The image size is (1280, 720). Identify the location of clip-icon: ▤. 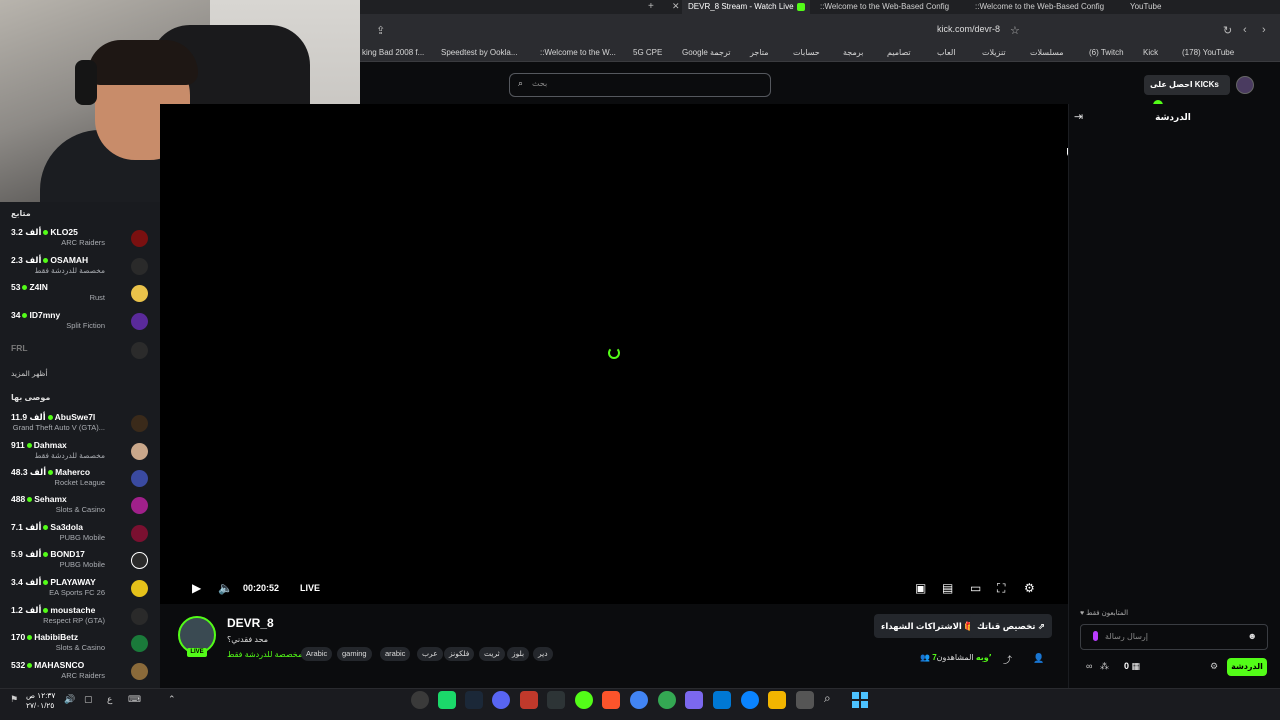
(947, 588).